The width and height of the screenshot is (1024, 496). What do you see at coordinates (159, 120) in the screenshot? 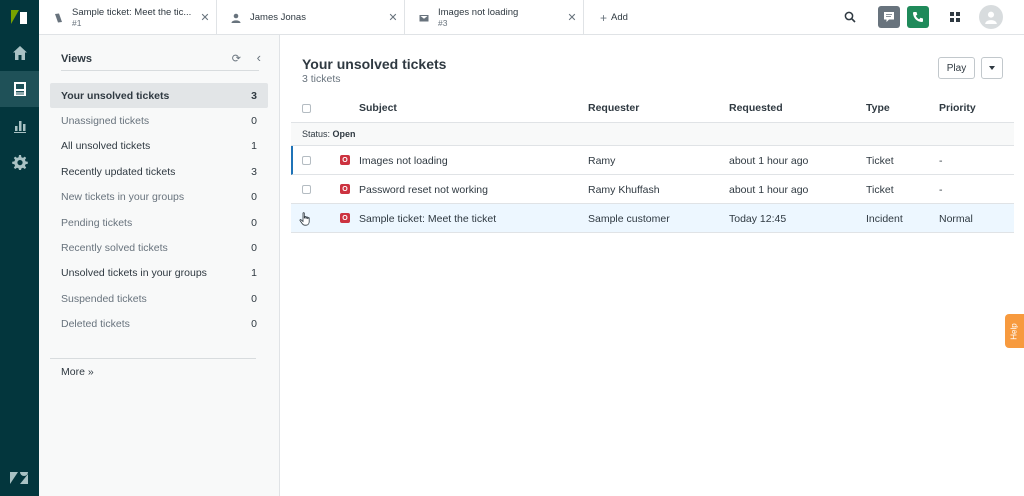
I see `view-item-unassigned: Unassigned tickets 0` at bounding box center [159, 120].